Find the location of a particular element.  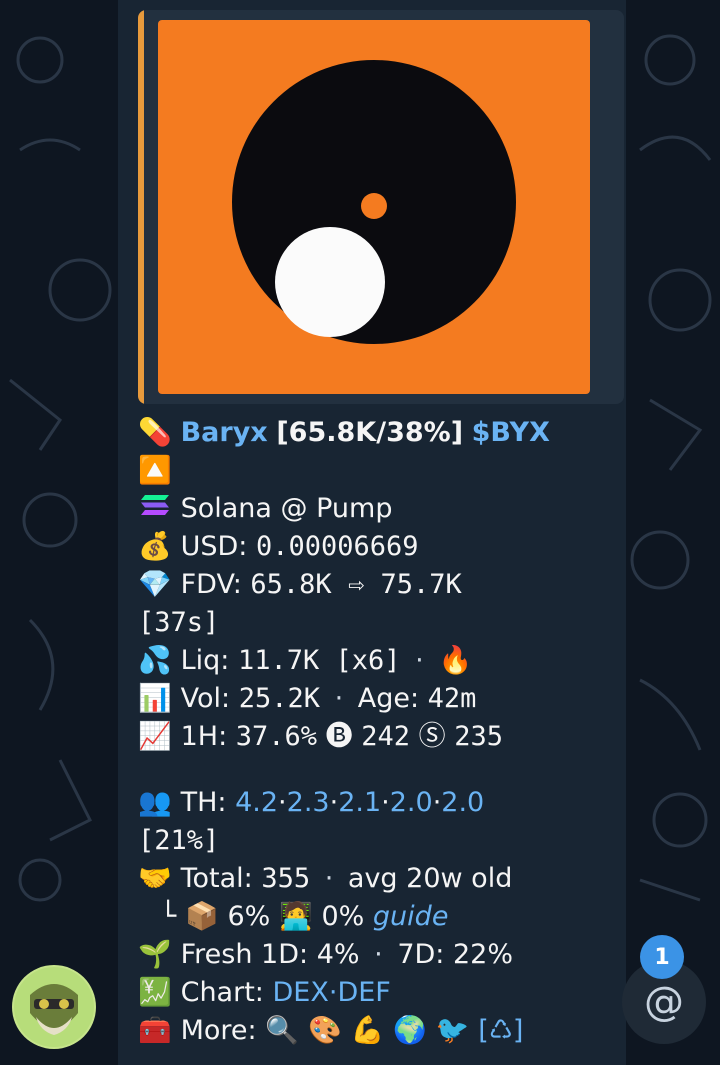

chart-yen-icon: 💹 is located at coordinates (155, 992).